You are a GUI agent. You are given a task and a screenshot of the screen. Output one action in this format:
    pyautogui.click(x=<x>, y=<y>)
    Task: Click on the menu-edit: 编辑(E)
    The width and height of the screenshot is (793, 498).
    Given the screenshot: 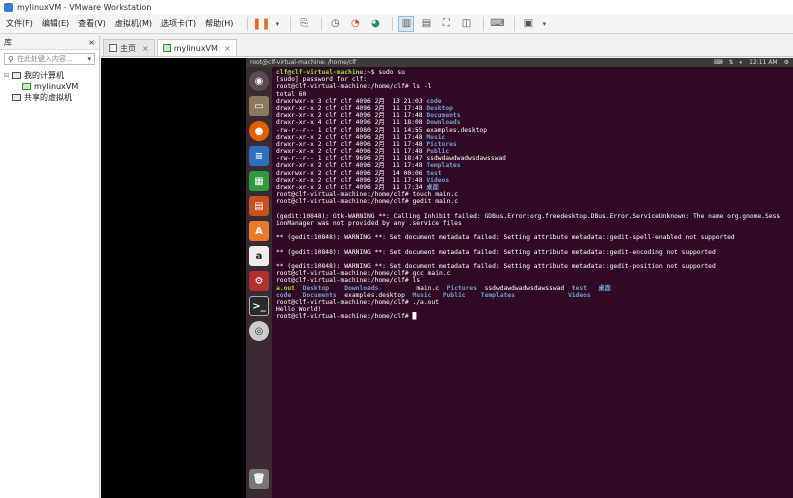 What is the action you would take?
    pyautogui.click(x=55, y=23)
    